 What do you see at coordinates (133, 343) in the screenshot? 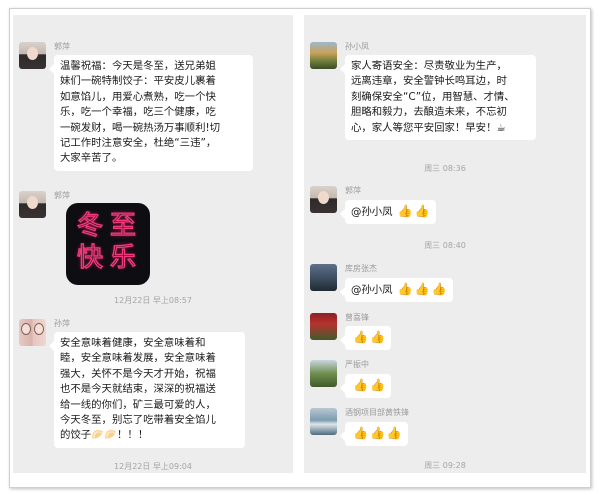
I see `message-line: 安全意味着健康，安全意味着和` at bounding box center [133, 343].